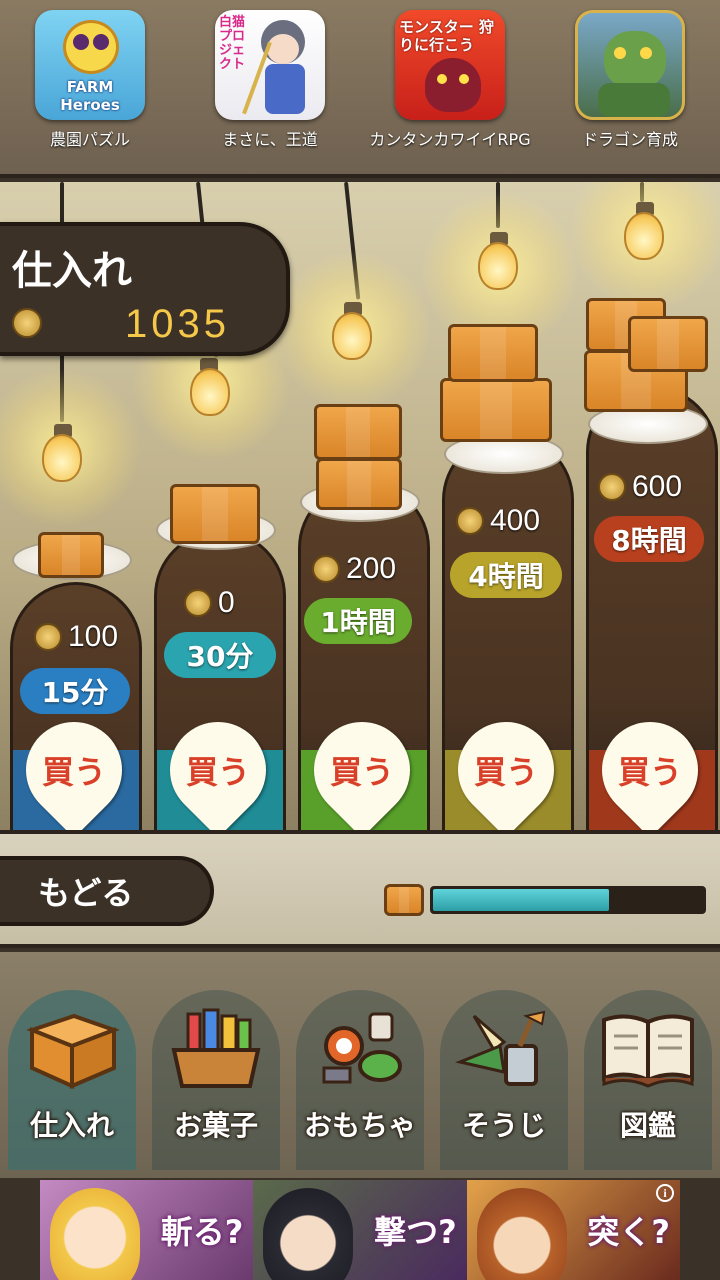 The height and width of the screenshot is (1280, 720). I want to click on stock-progress-bar, so click(568, 900).